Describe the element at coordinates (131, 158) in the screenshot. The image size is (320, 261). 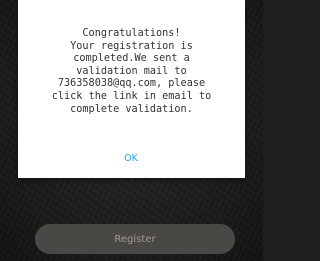
I see `ok-button: OK` at that location.